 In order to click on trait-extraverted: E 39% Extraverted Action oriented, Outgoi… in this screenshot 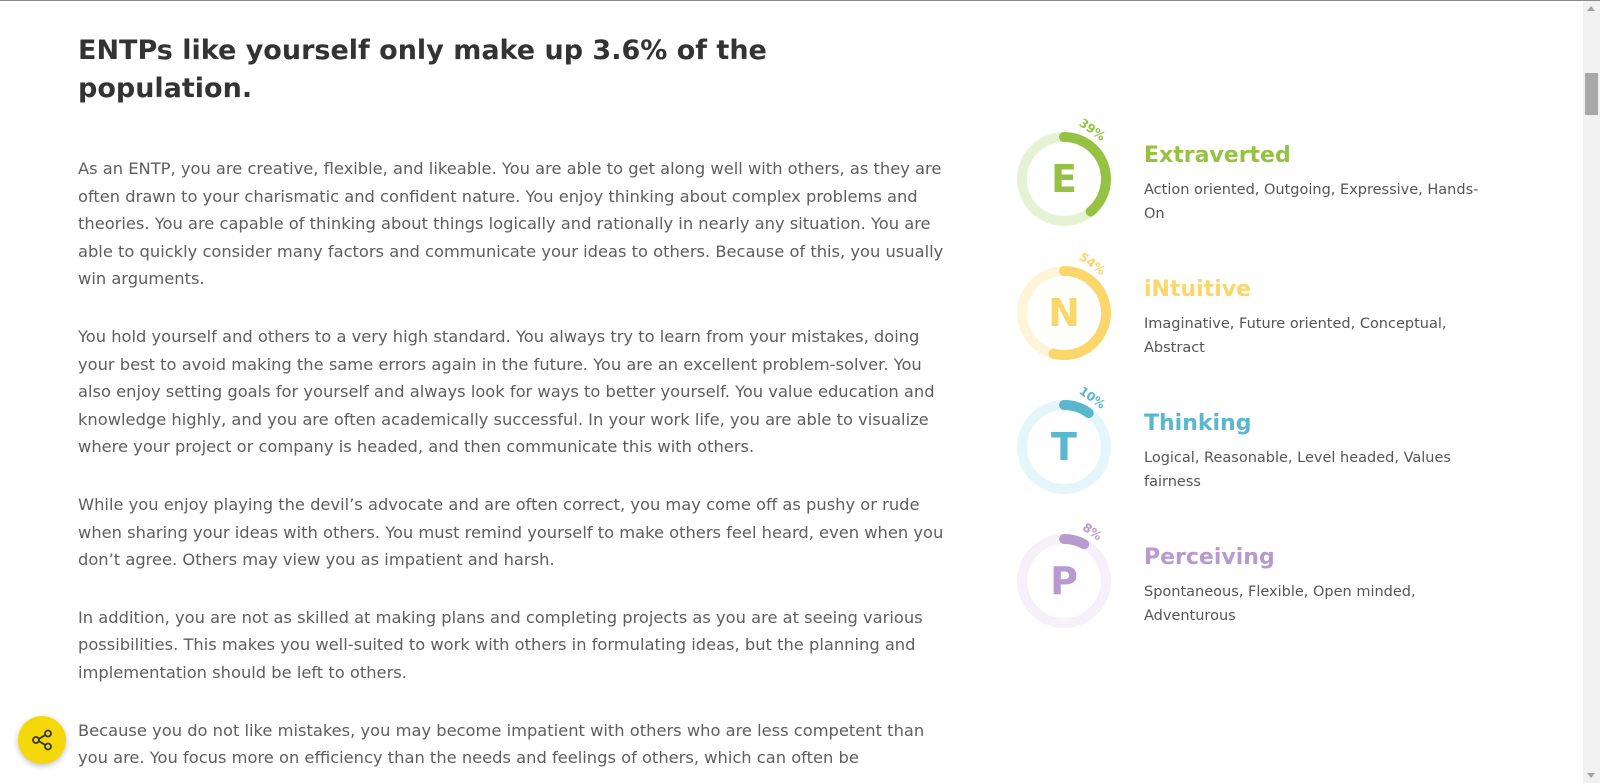, I will do `click(1255, 184)`.